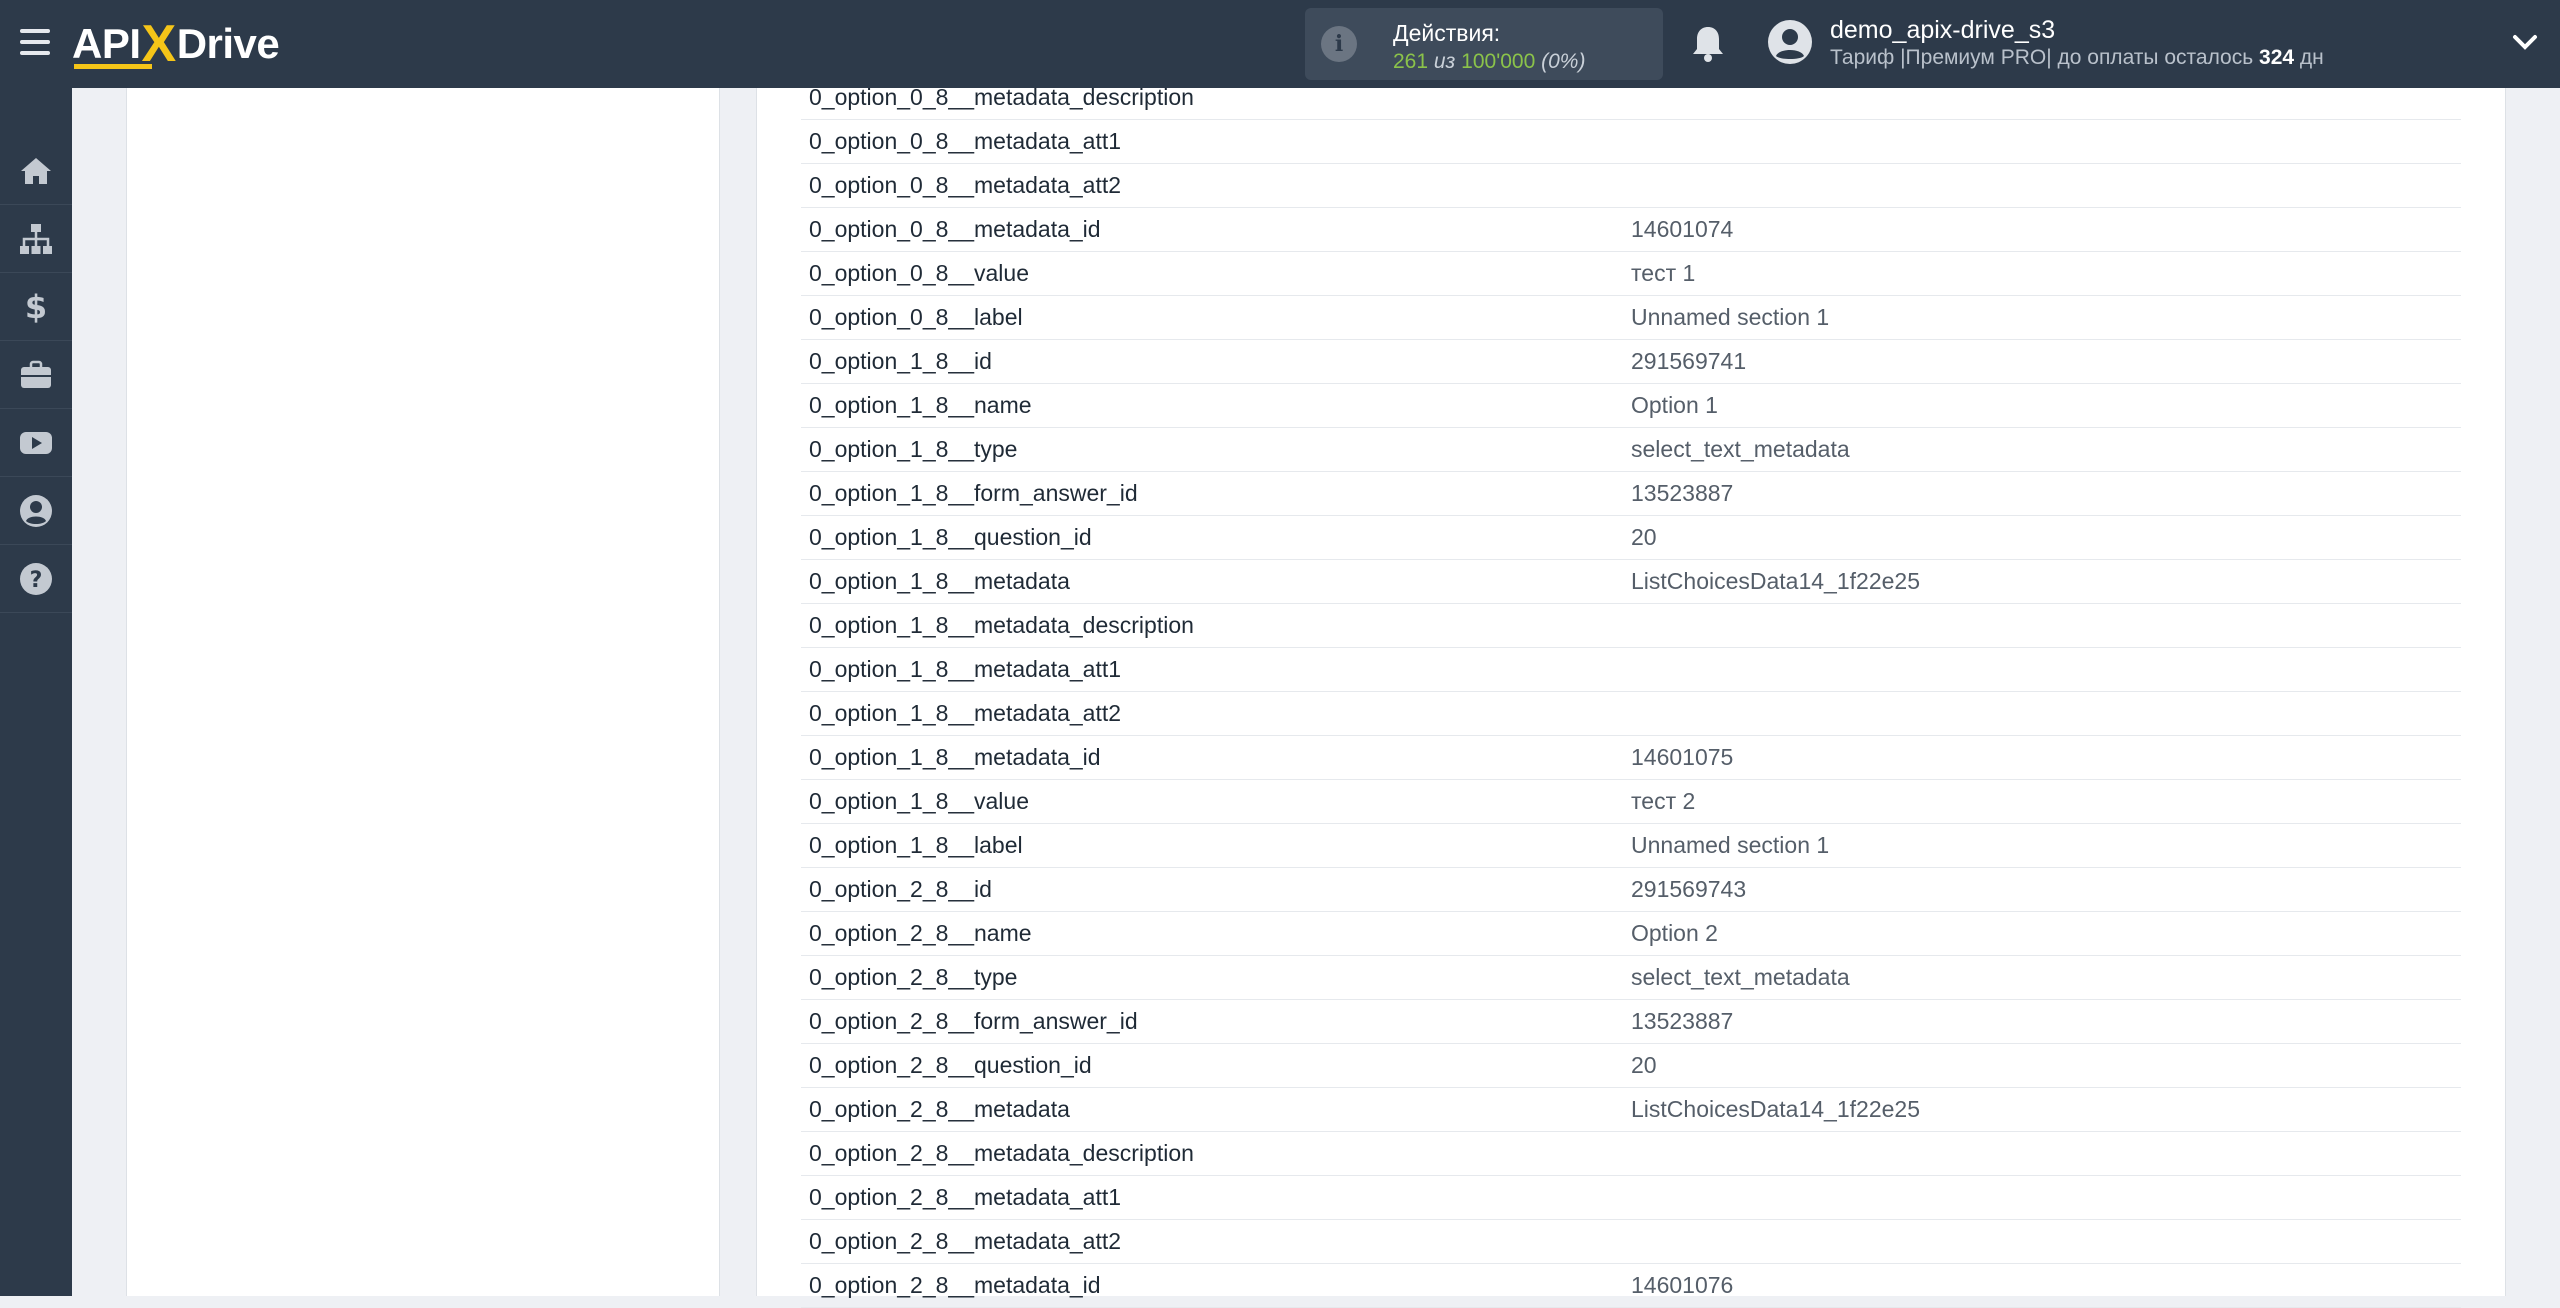 Image resolution: width=2560 pixels, height=1308 pixels. I want to click on field-key: 0_option_1_8__id, so click(900, 361).